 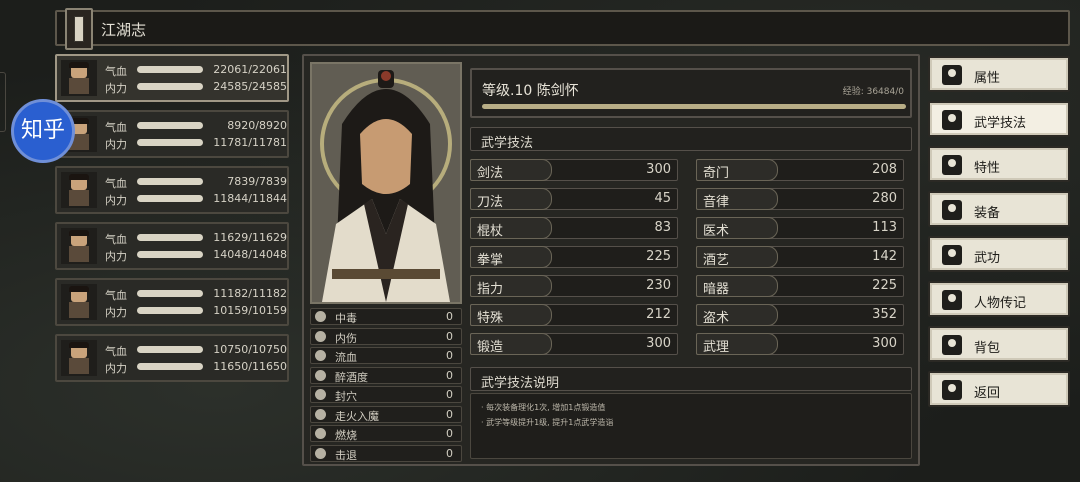 I want to click on skill-row: 武理 300, so click(x=800, y=344).